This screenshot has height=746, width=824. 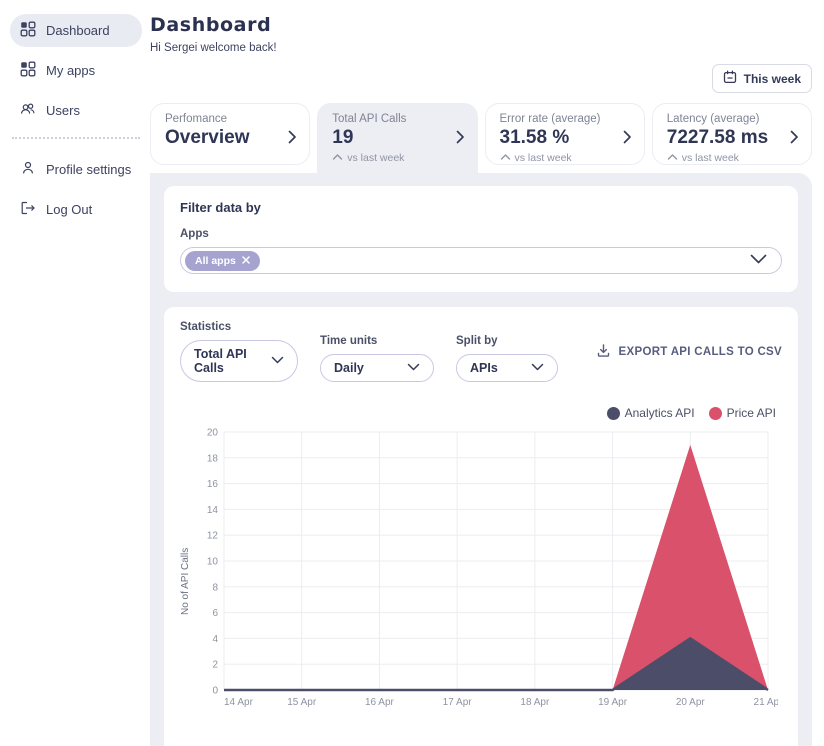 What do you see at coordinates (534, 137) in the screenshot?
I see `card-value: 31.58 %` at bounding box center [534, 137].